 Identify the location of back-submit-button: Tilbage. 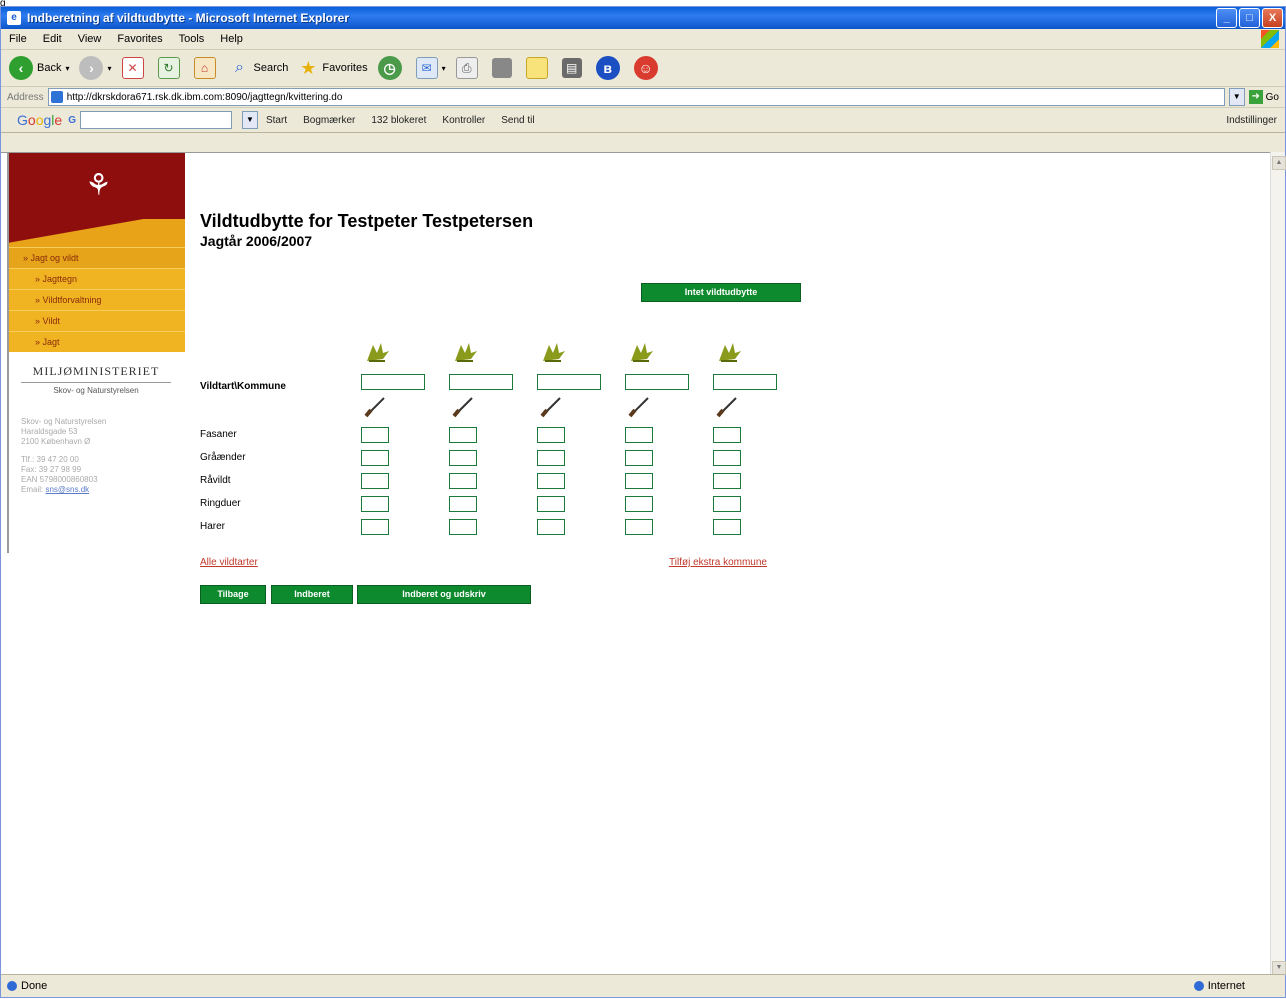
(233, 594).